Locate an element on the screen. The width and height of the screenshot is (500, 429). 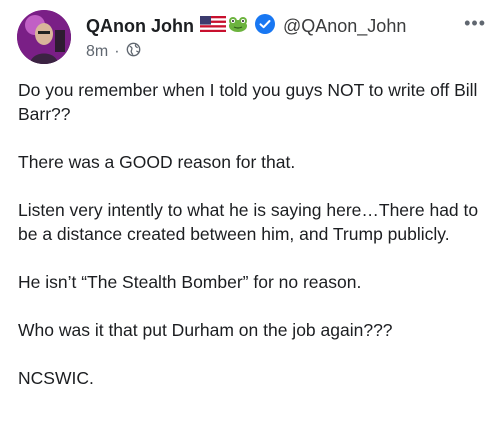
post-timestamp: 8m is located at coordinates (97, 52).